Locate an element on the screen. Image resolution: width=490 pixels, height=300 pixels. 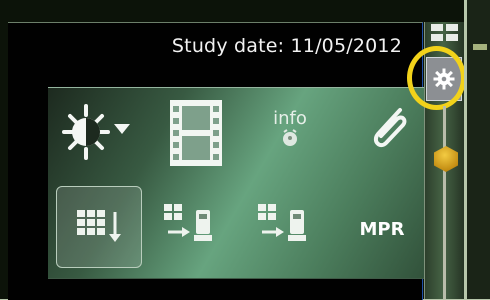
info-icon is located at coordinates (290, 137).